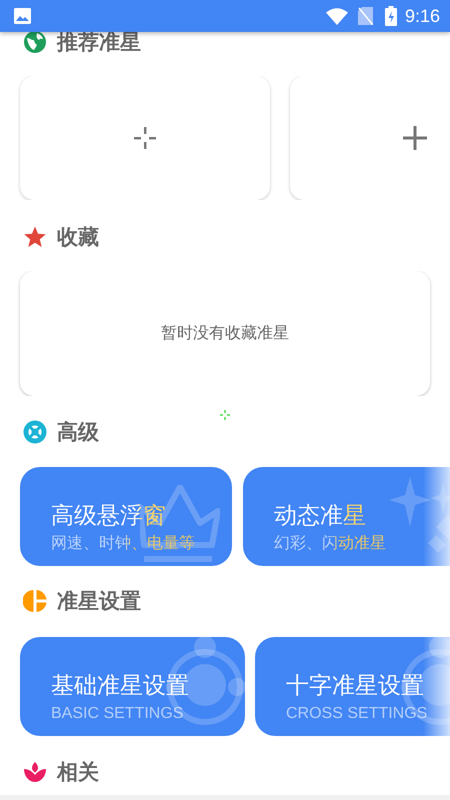 The image size is (450, 800). I want to click on section-title: 收藏, so click(78, 237).